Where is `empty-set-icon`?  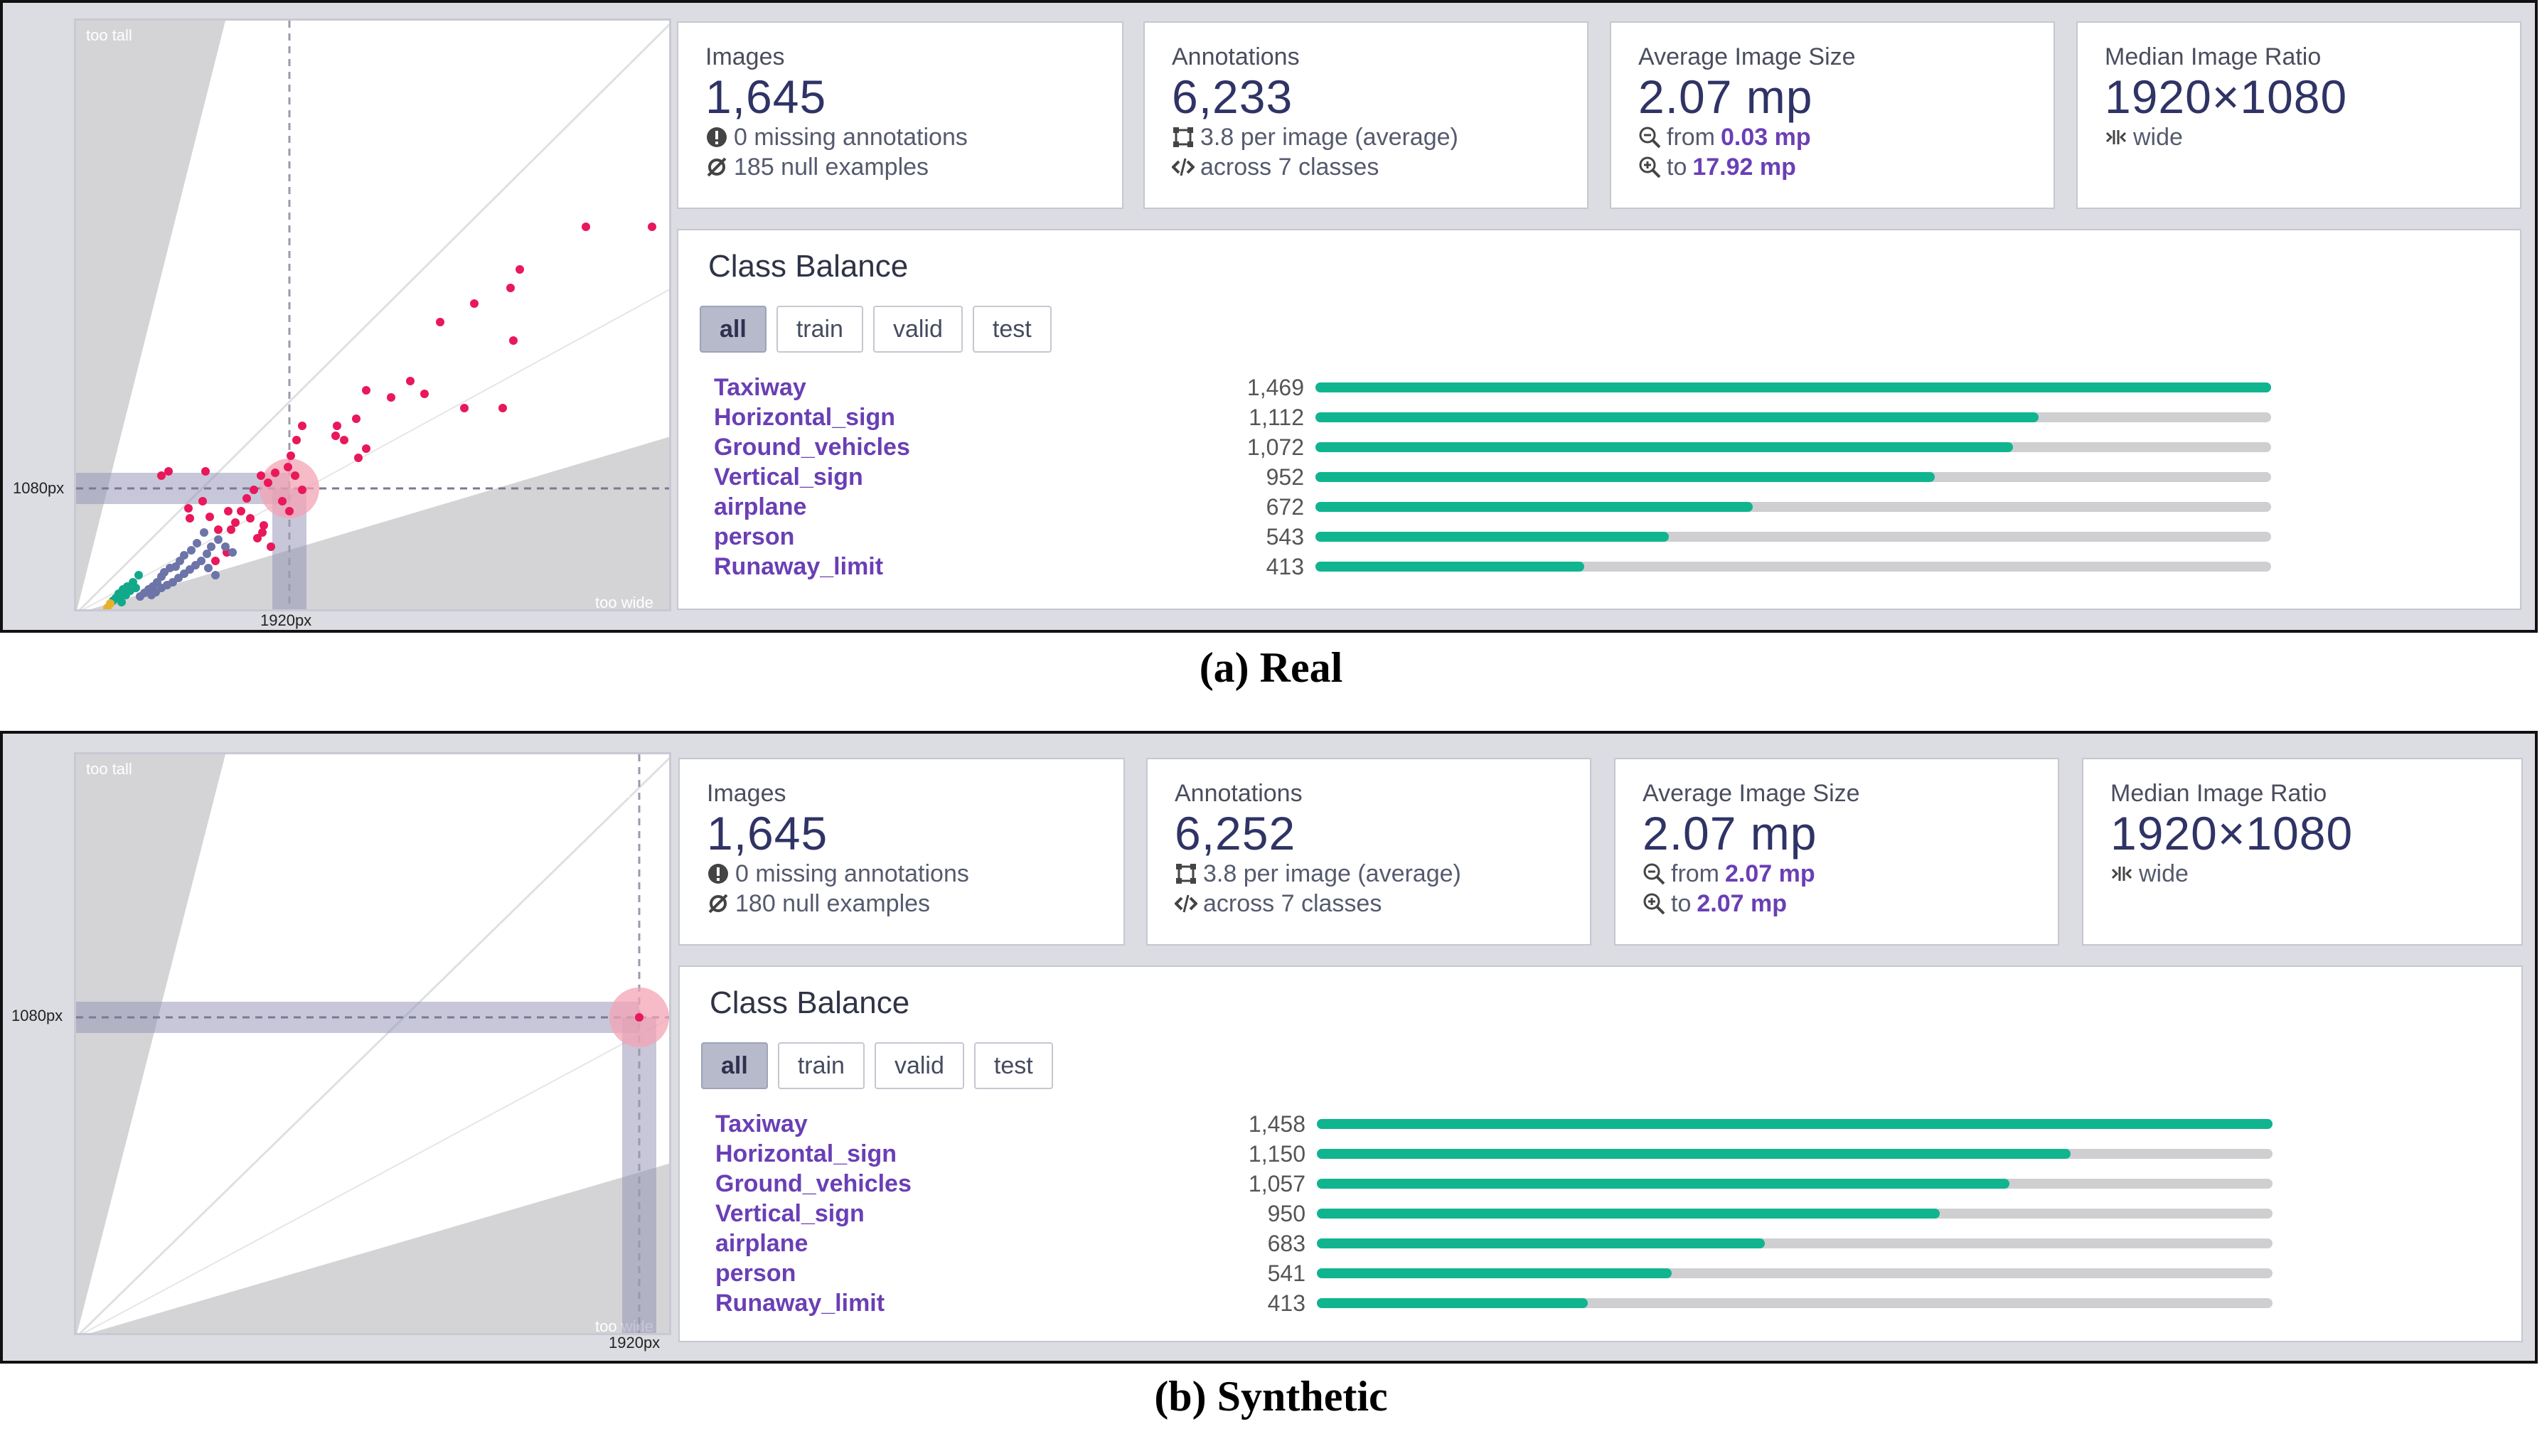 empty-set-icon is located at coordinates (717, 167).